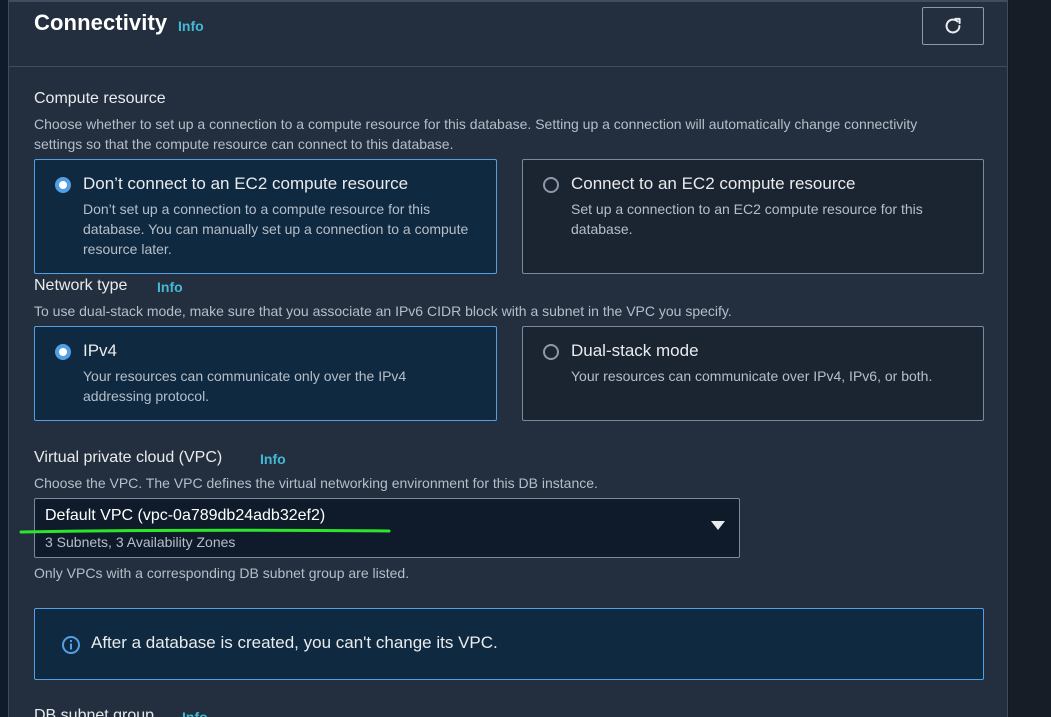 The height and width of the screenshot is (717, 1051). I want to click on radio-ipv4, so click(63, 352).